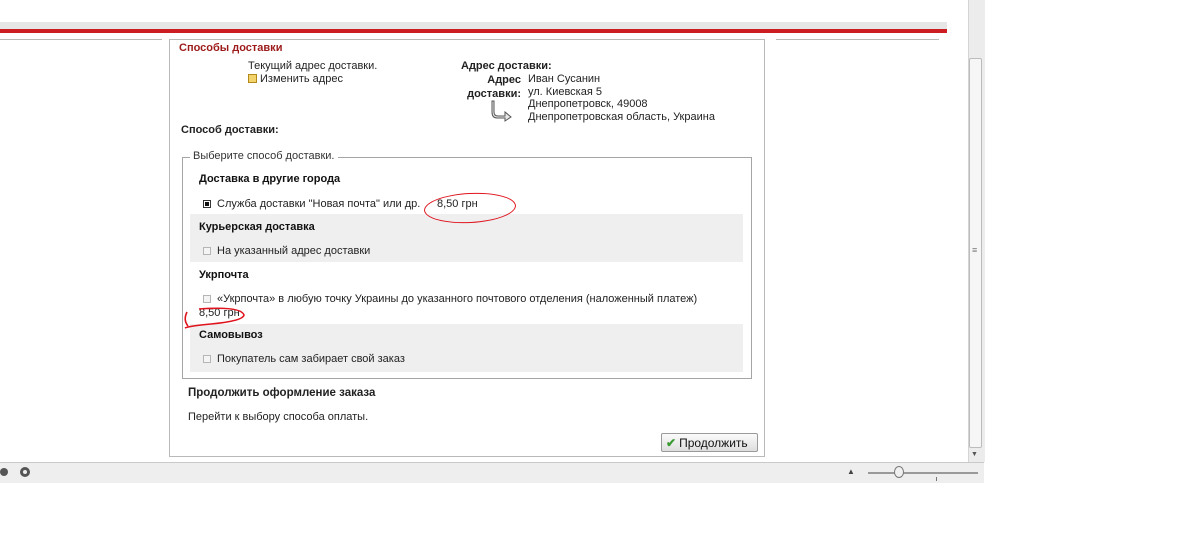 The width and height of the screenshot is (1200, 538). Describe the element at coordinates (565, 91) in the screenshot. I see `address-line: ул. Киевская 5` at that location.